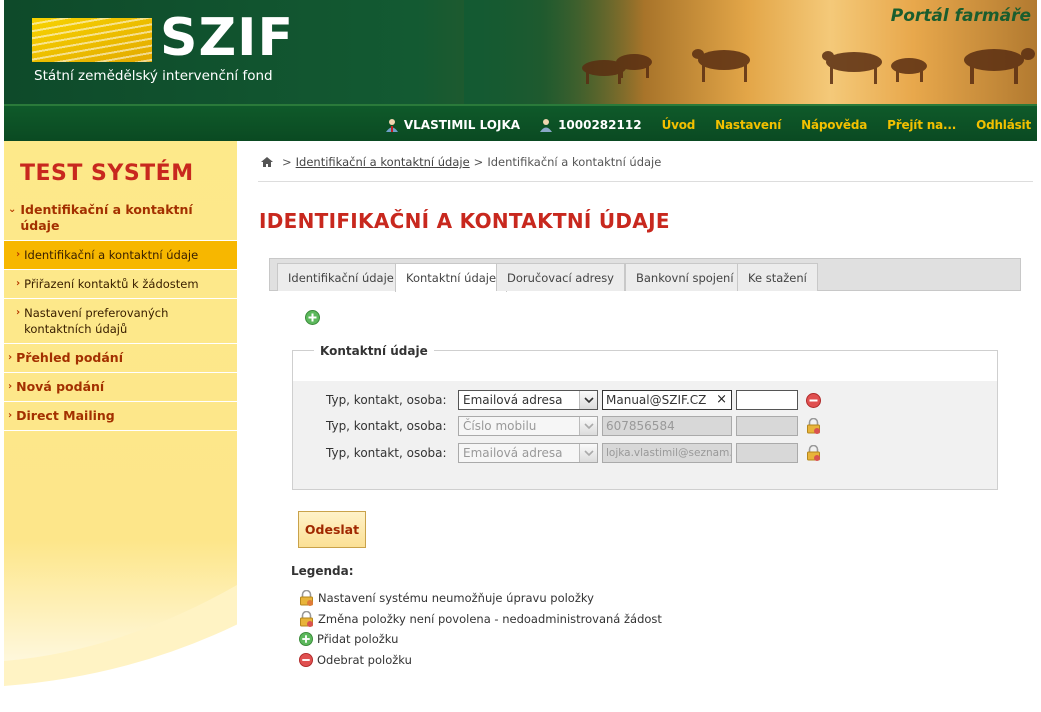 This screenshot has height=712, width=1041. I want to click on contact-value-input: Manual@SZIF.CZ ×, so click(667, 400).